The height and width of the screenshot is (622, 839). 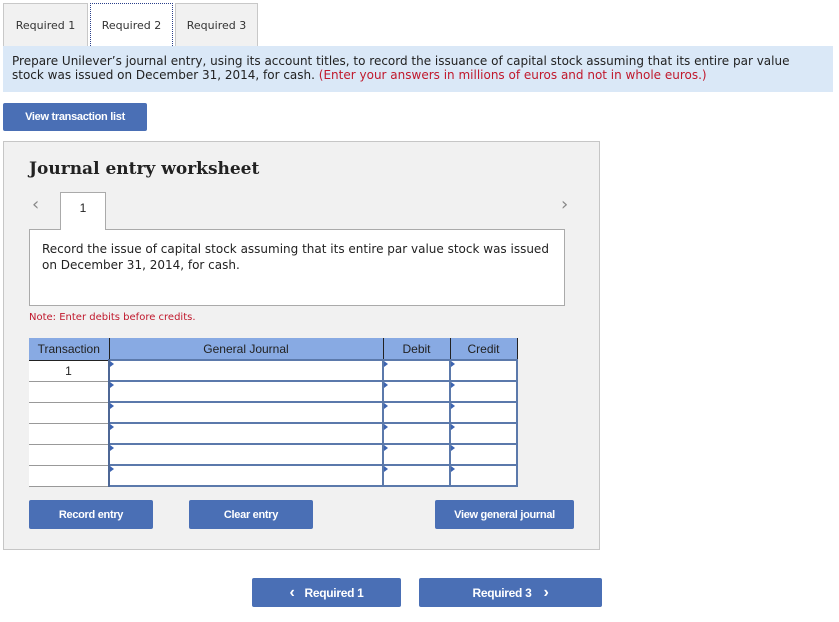 What do you see at coordinates (91, 514) in the screenshot?
I see `record-entry-button: Record entry` at bounding box center [91, 514].